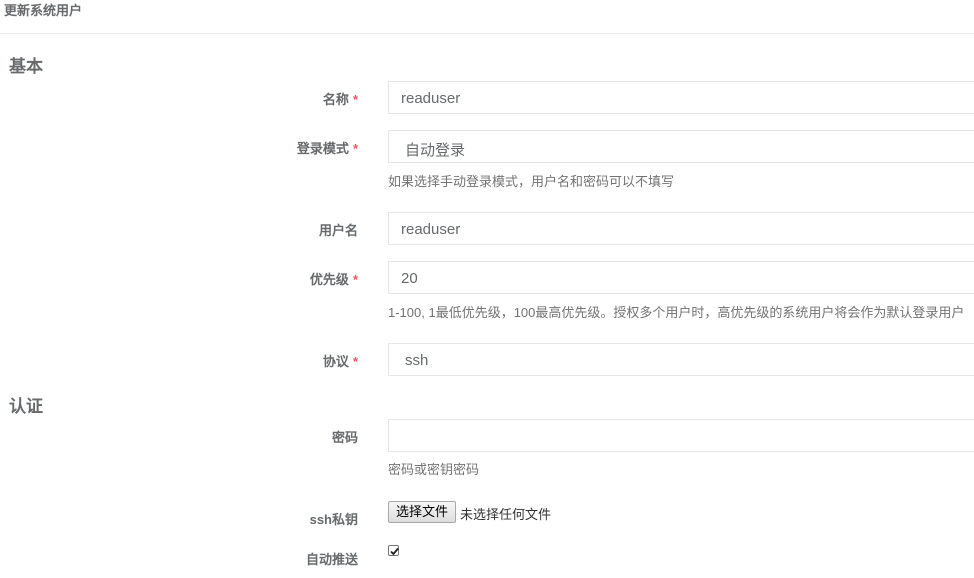 The image size is (974, 578). Describe the element at coordinates (681, 146) in the screenshot. I see `login-mode-select: 自动登录` at that location.